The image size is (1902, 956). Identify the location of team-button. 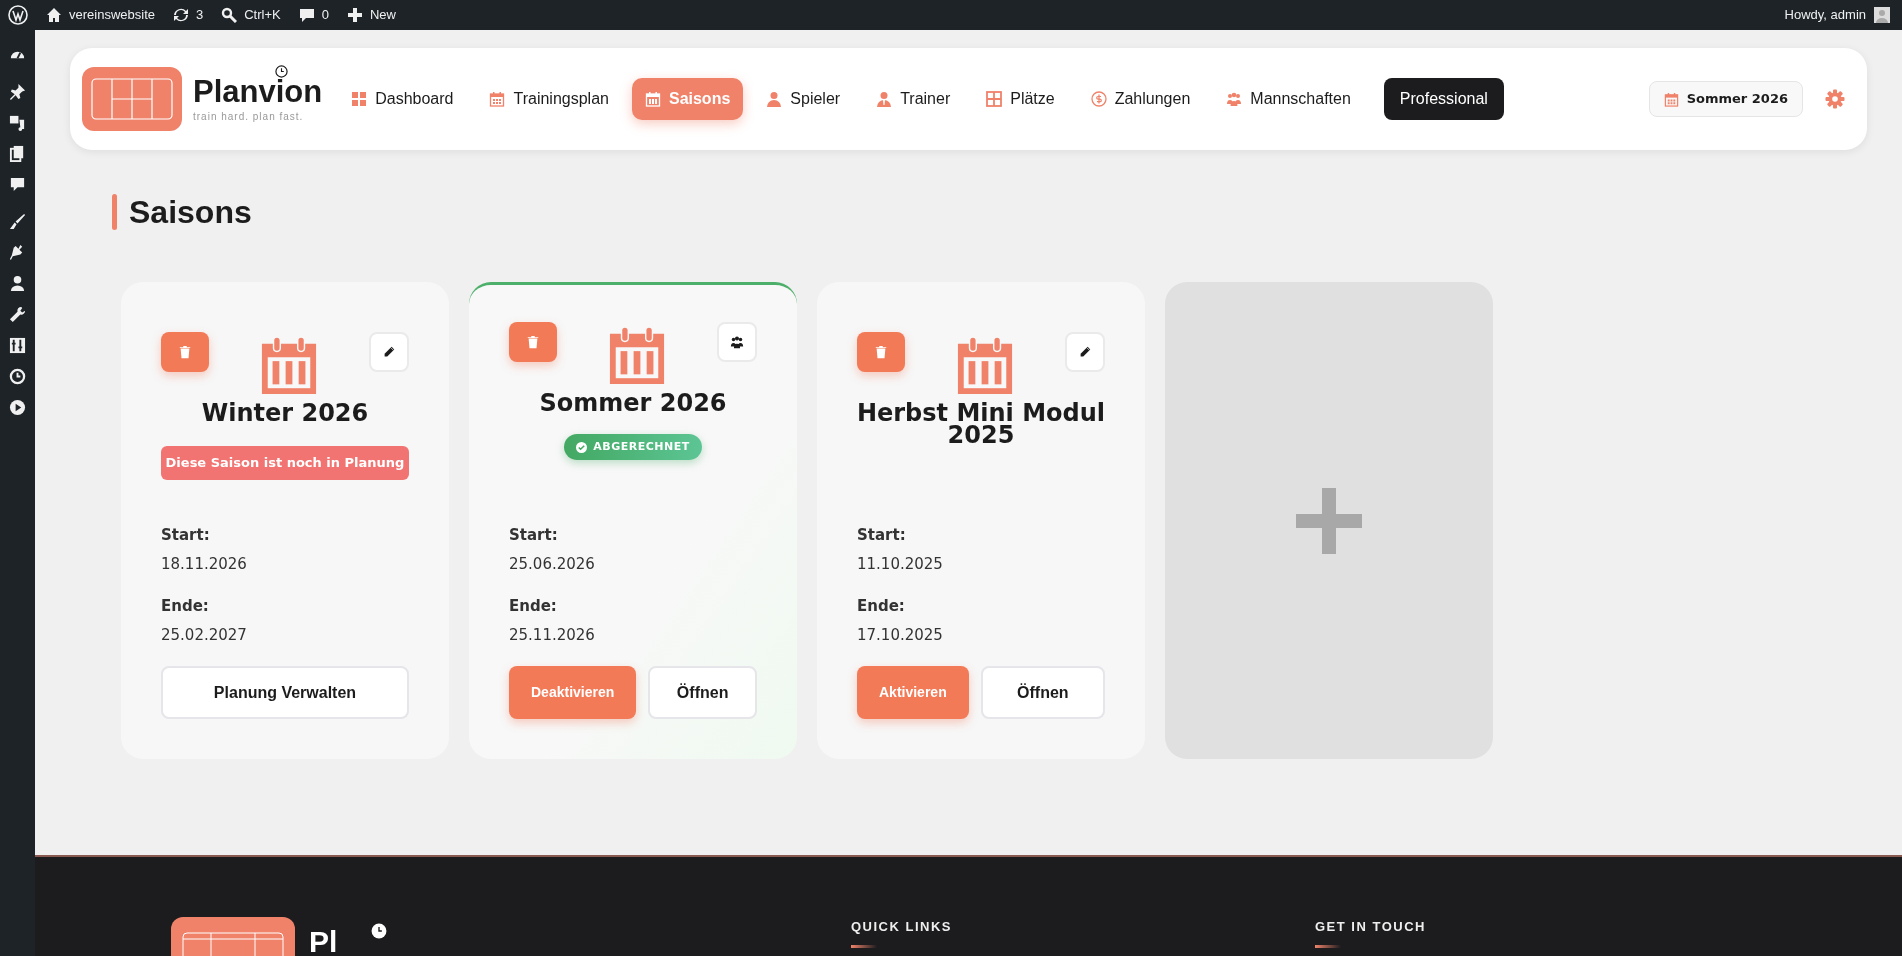
(737, 342).